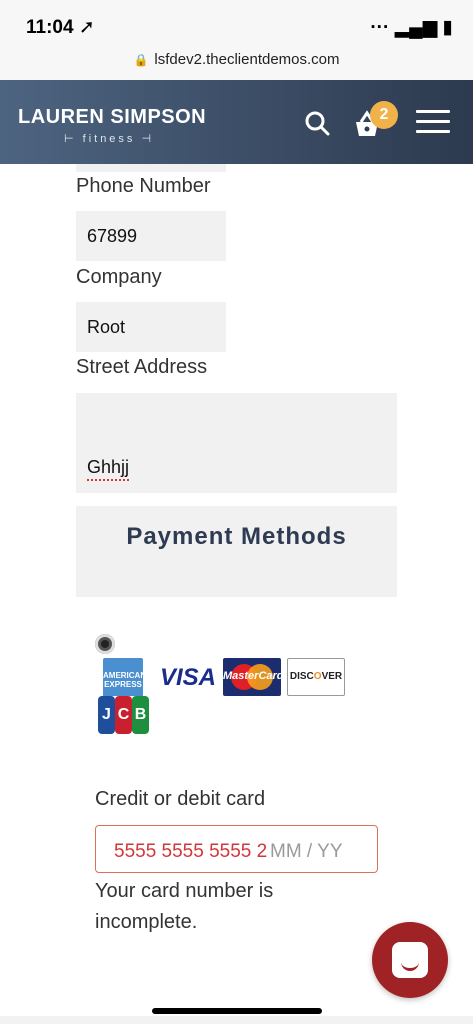  I want to click on chat-button, so click(410, 960).